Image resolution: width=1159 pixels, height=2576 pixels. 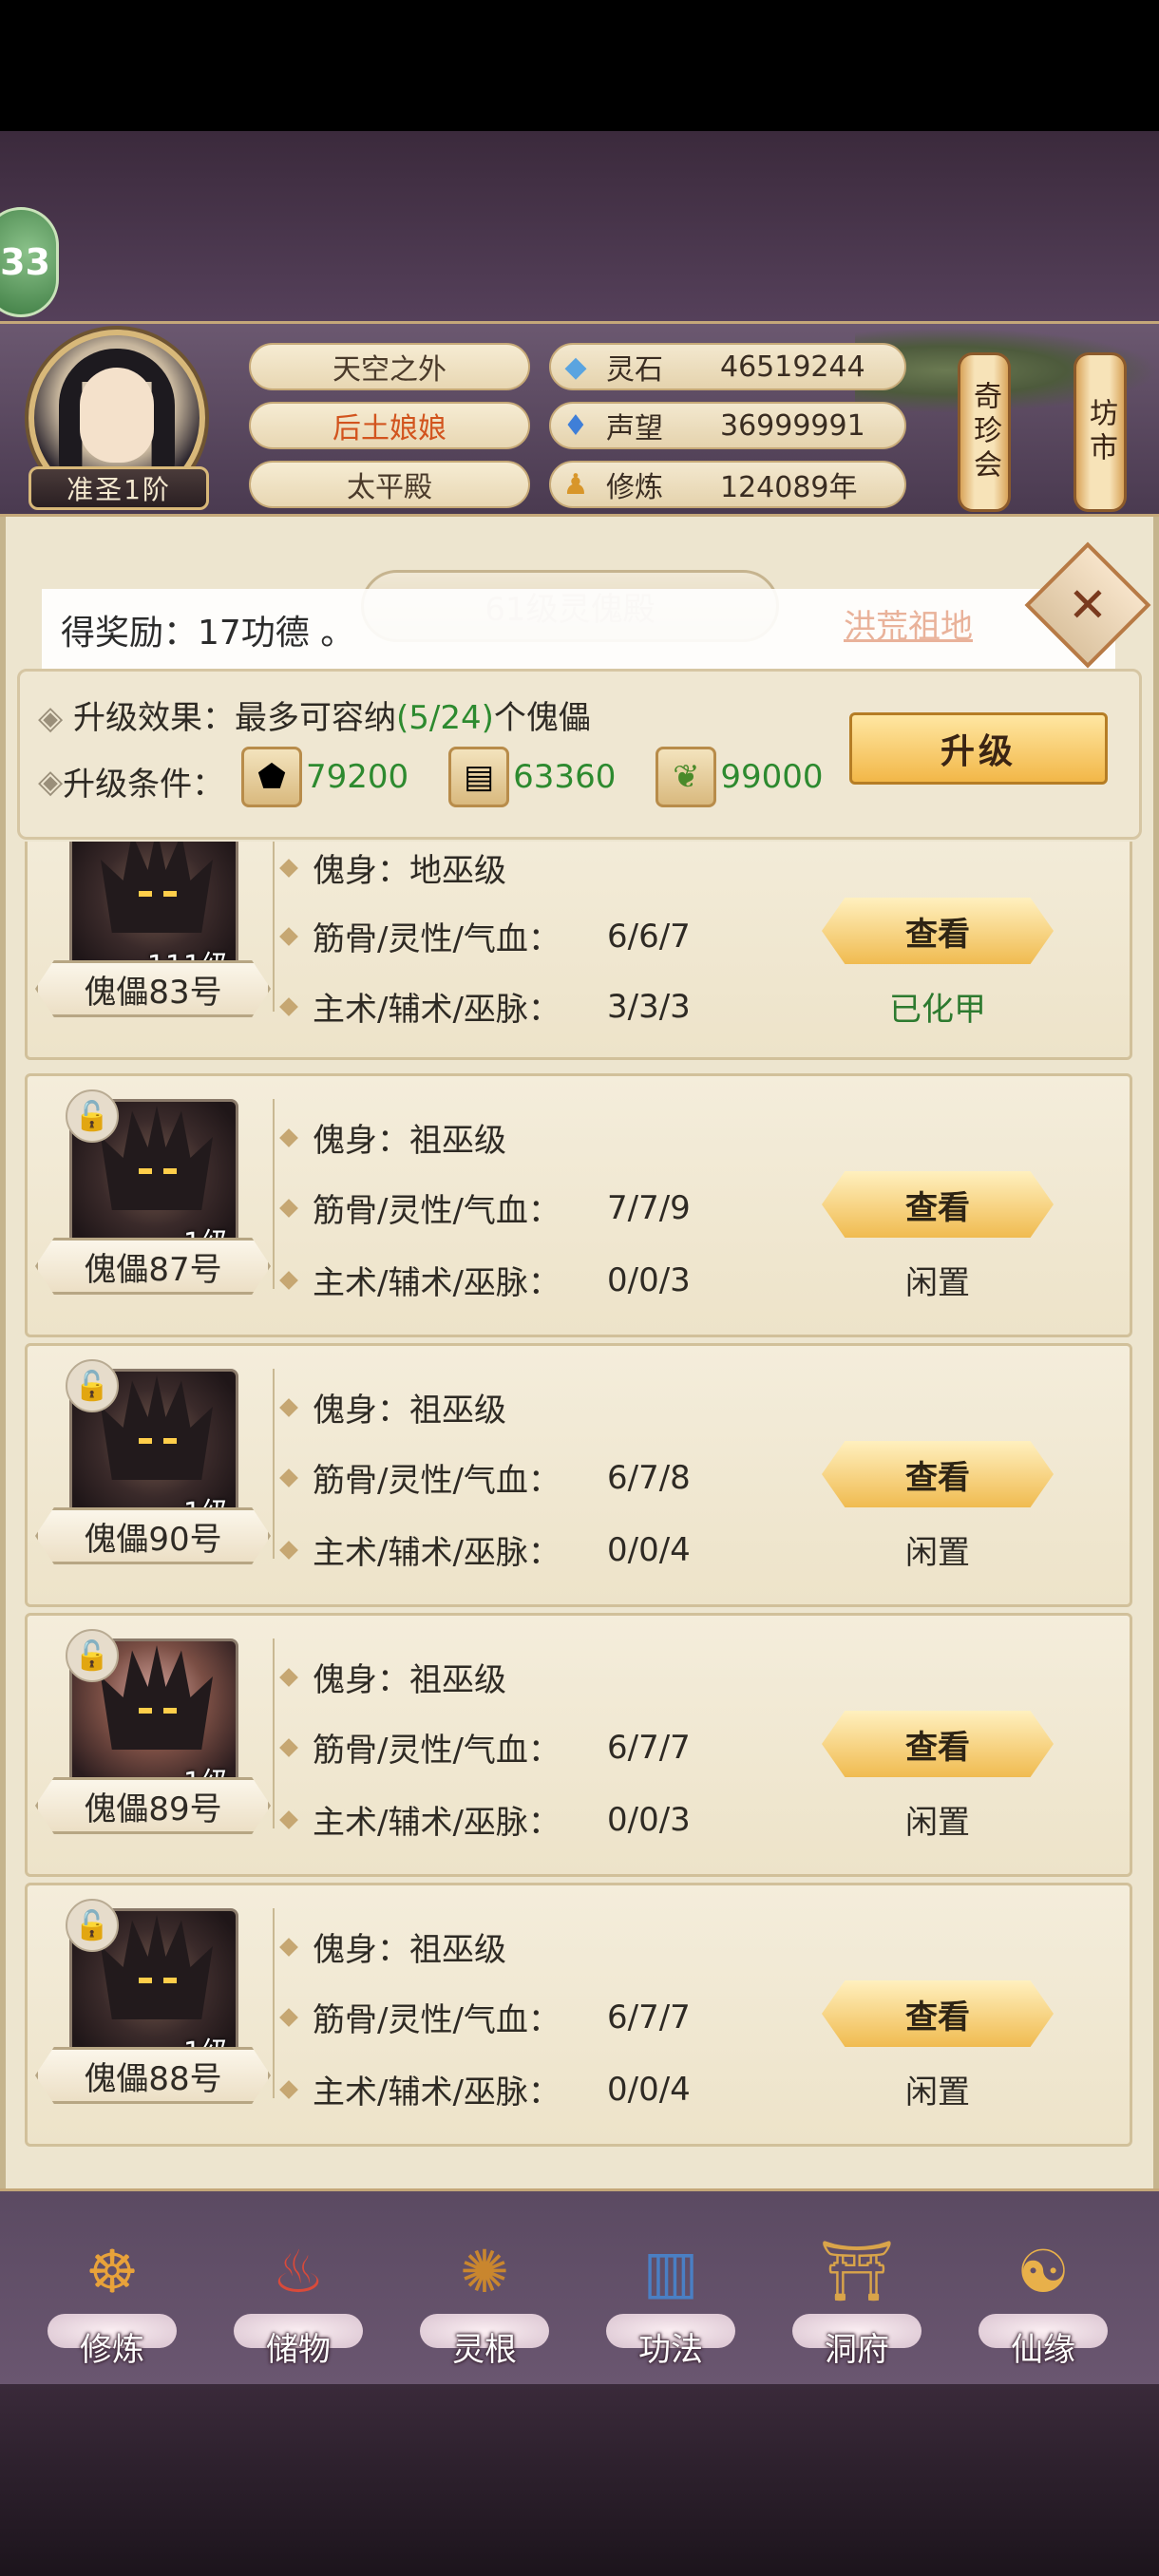 What do you see at coordinates (484, 2350) in the screenshot?
I see `nav-label: 灵根` at bounding box center [484, 2350].